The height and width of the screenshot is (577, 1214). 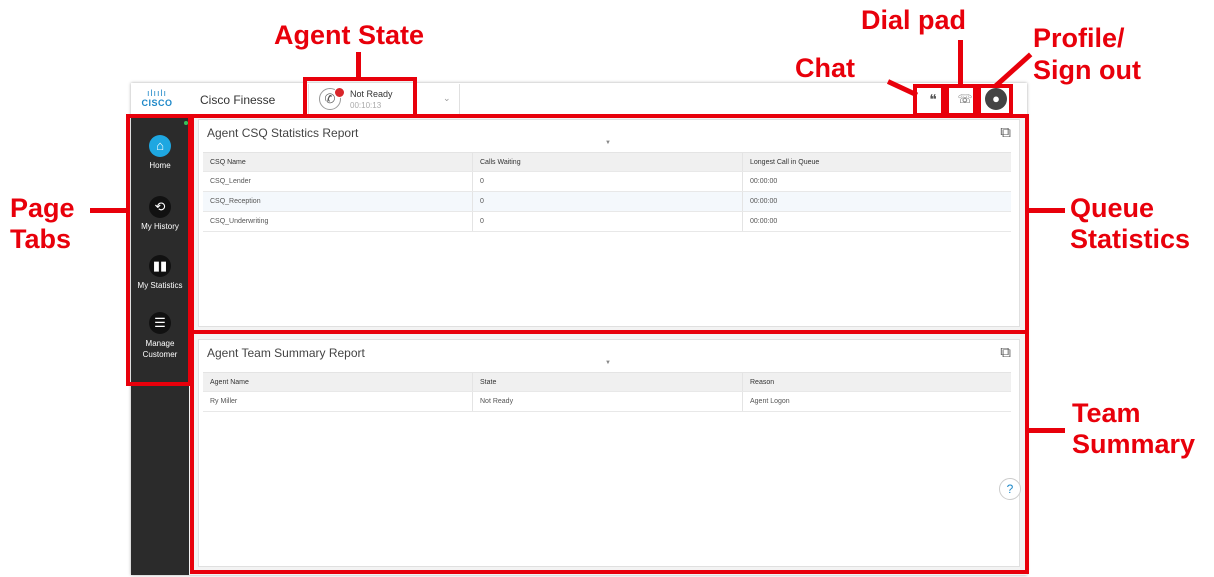 What do you see at coordinates (157, 103) in the screenshot?
I see `cisco-logo-text: CISCO` at bounding box center [157, 103].